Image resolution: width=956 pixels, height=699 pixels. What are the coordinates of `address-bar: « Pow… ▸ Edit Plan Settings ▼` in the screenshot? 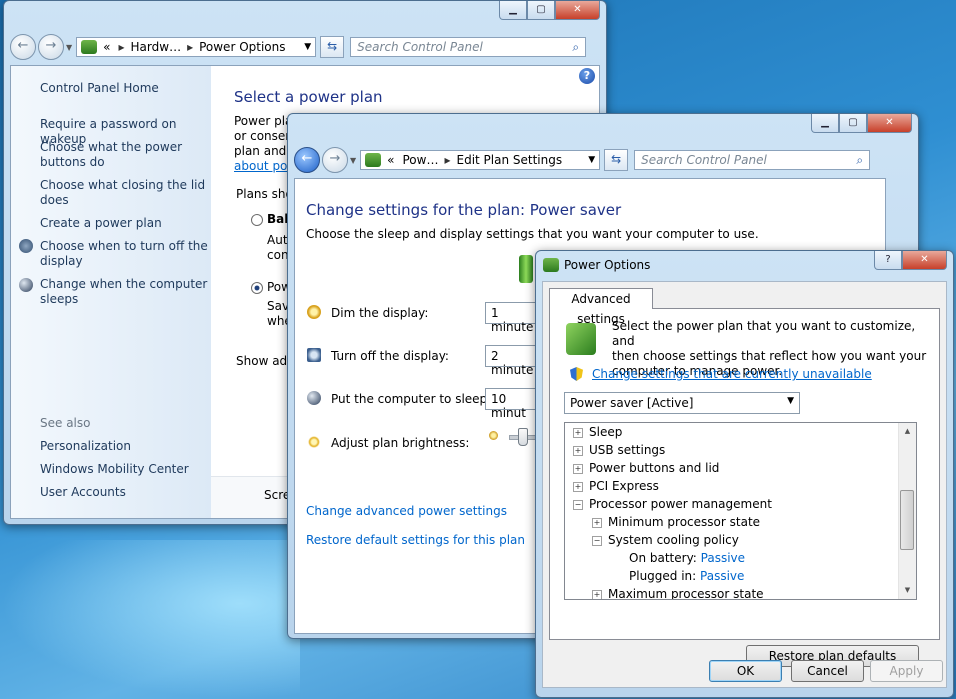 It's located at (480, 160).